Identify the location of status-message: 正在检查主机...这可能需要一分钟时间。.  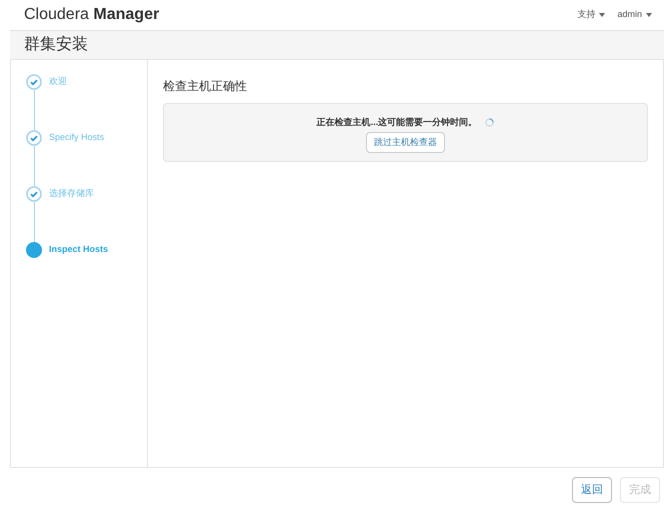
(397, 122).